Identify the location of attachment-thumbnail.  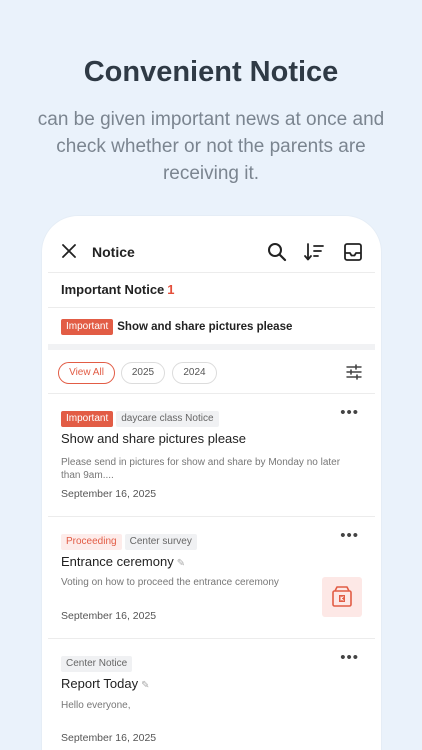
(342, 597).